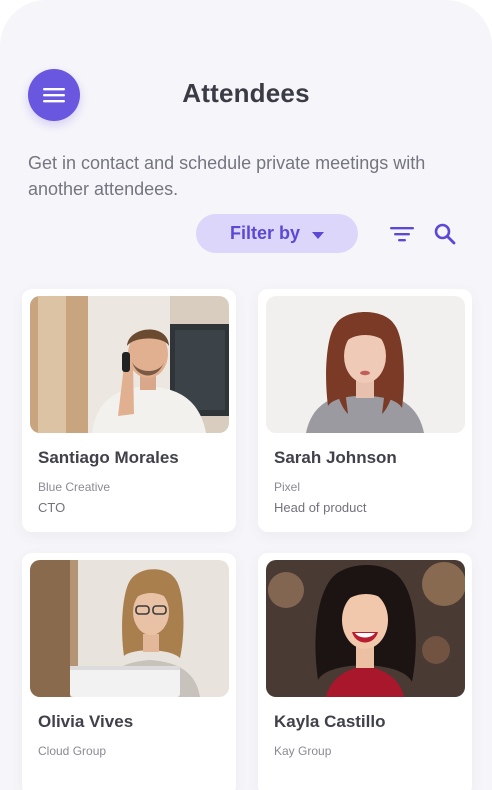 Image resolution: width=492 pixels, height=790 pixels. Describe the element at coordinates (264, 233) in the screenshot. I see `filter-by-label: Filter by` at that location.